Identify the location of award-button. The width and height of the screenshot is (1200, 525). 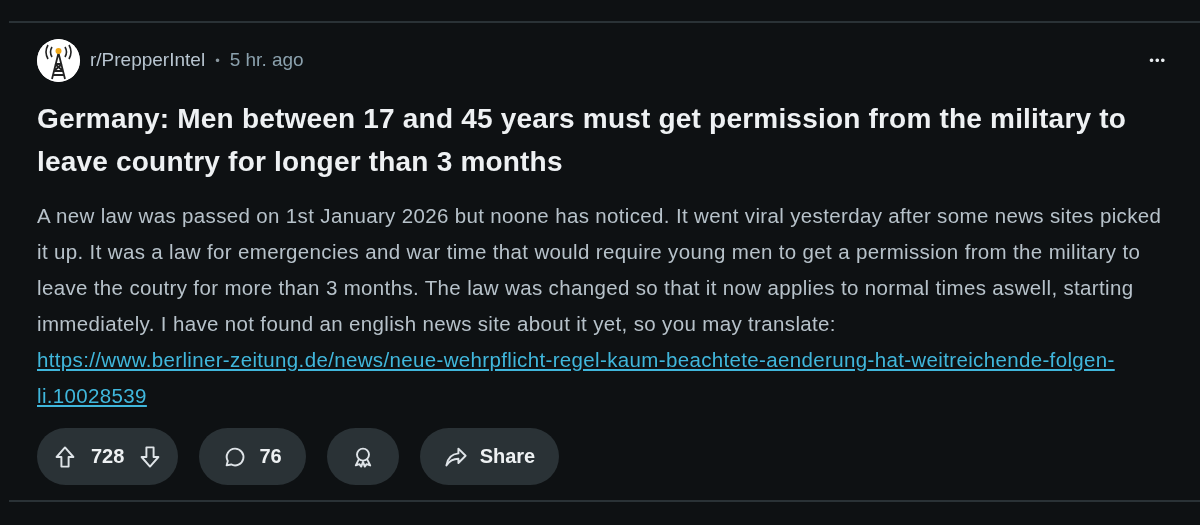
(362, 456).